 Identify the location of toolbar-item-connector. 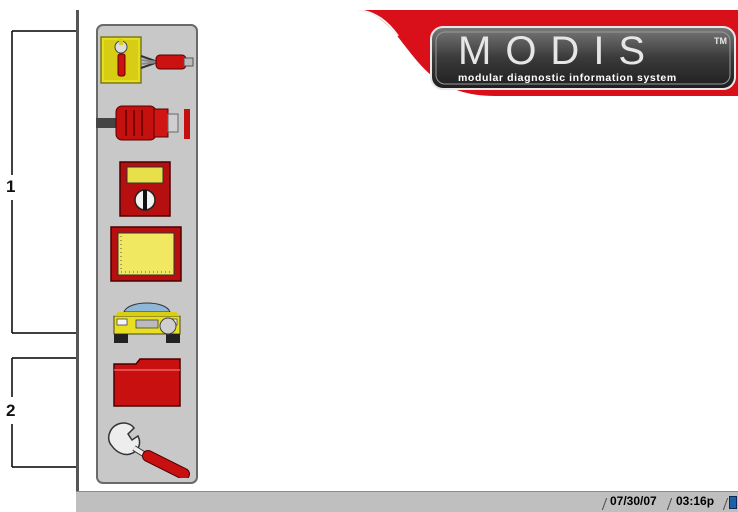
(146, 124).